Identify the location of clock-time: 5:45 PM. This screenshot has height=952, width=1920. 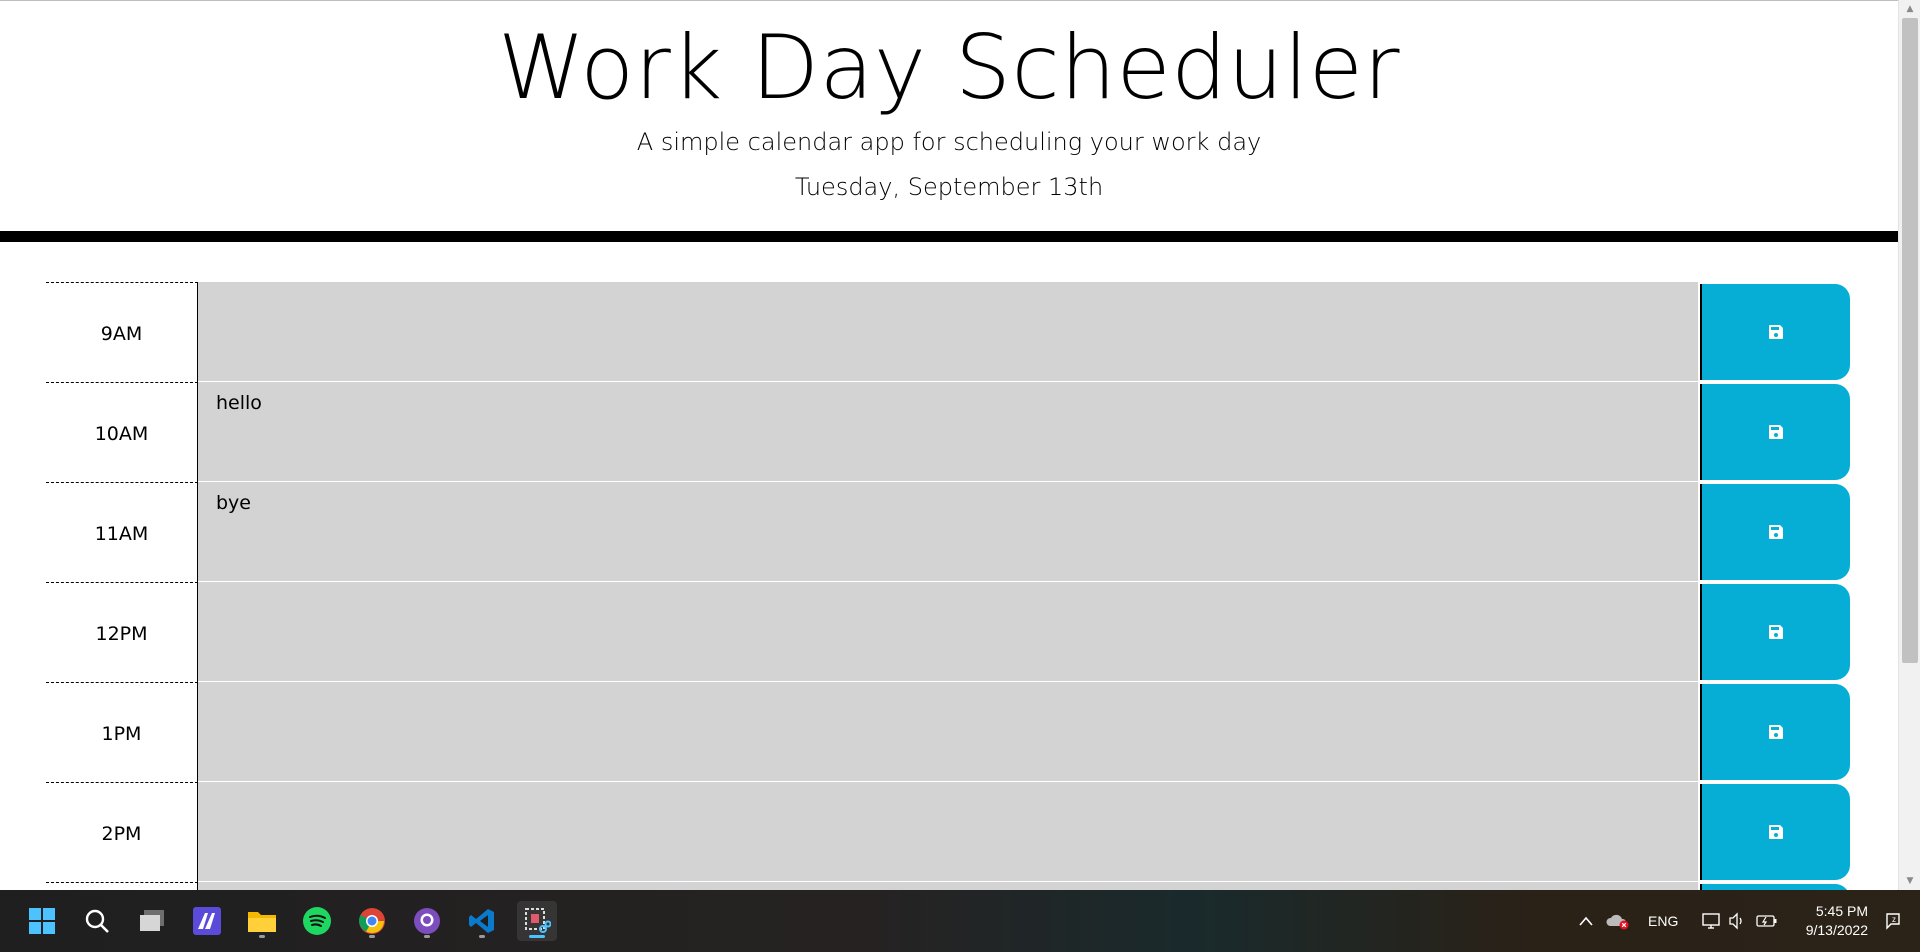
(1841, 911).